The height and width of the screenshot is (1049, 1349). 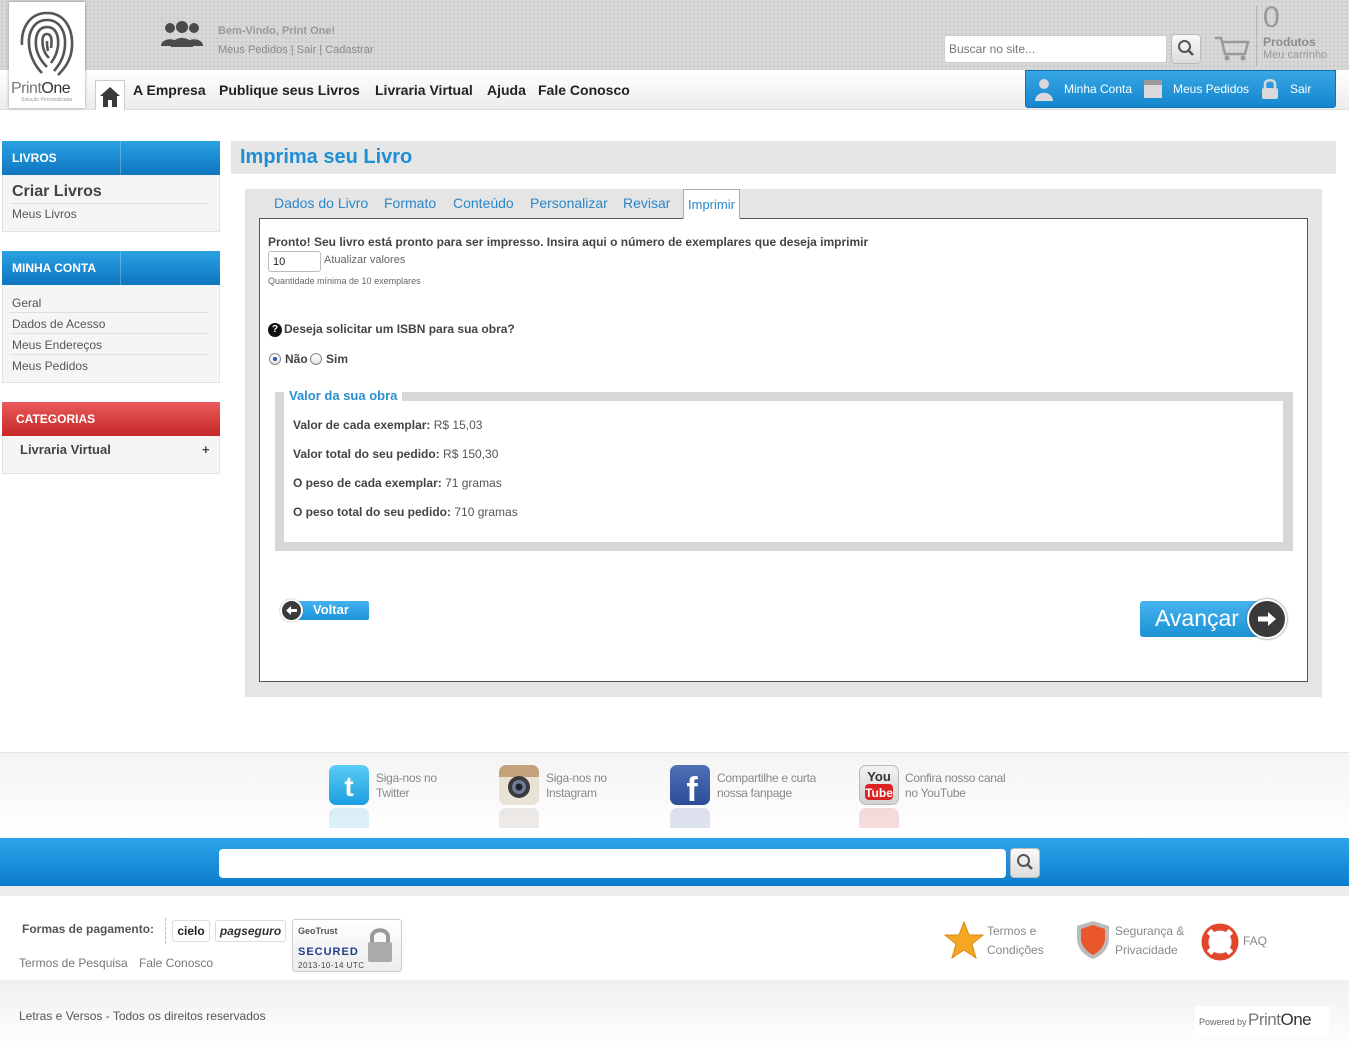 What do you see at coordinates (1025, 863) in the screenshot?
I see `footer-search-button` at bounding box center [1025, 863].